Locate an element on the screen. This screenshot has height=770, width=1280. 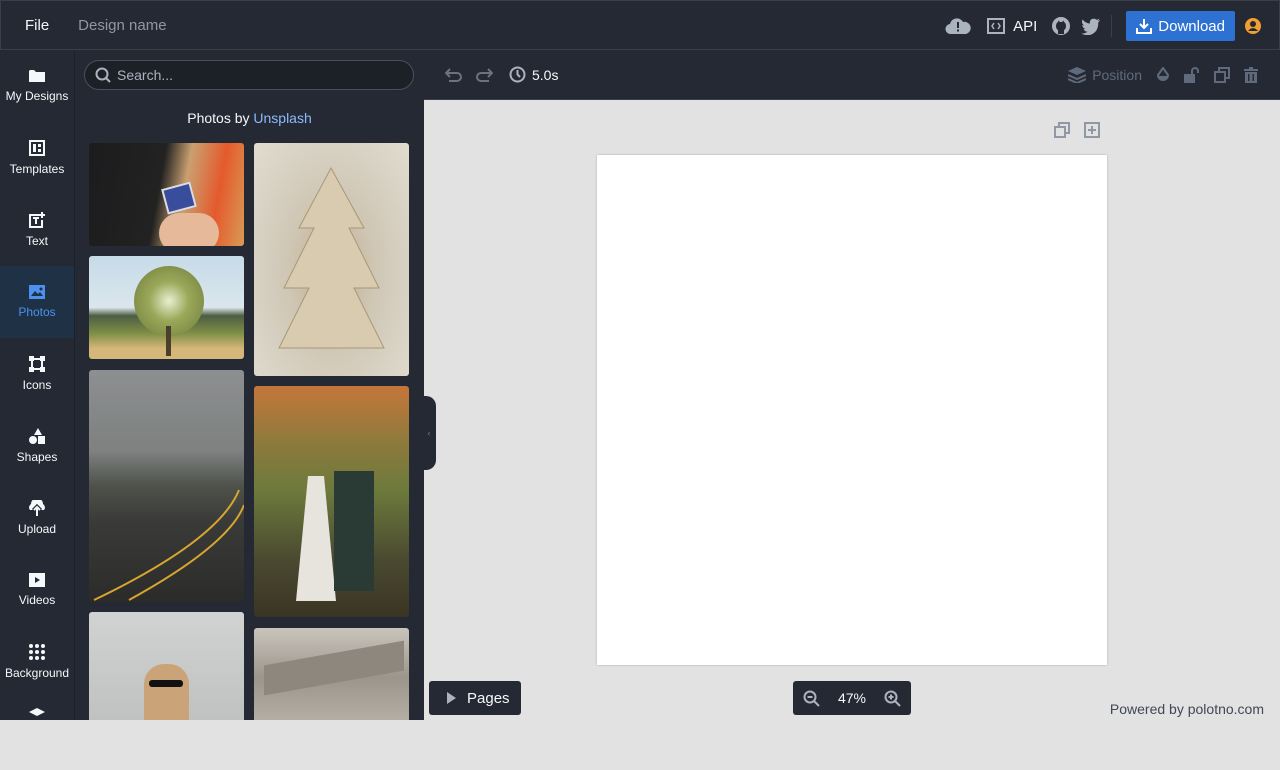
zoom-controls: 47% is located at coordinates (852, 698).